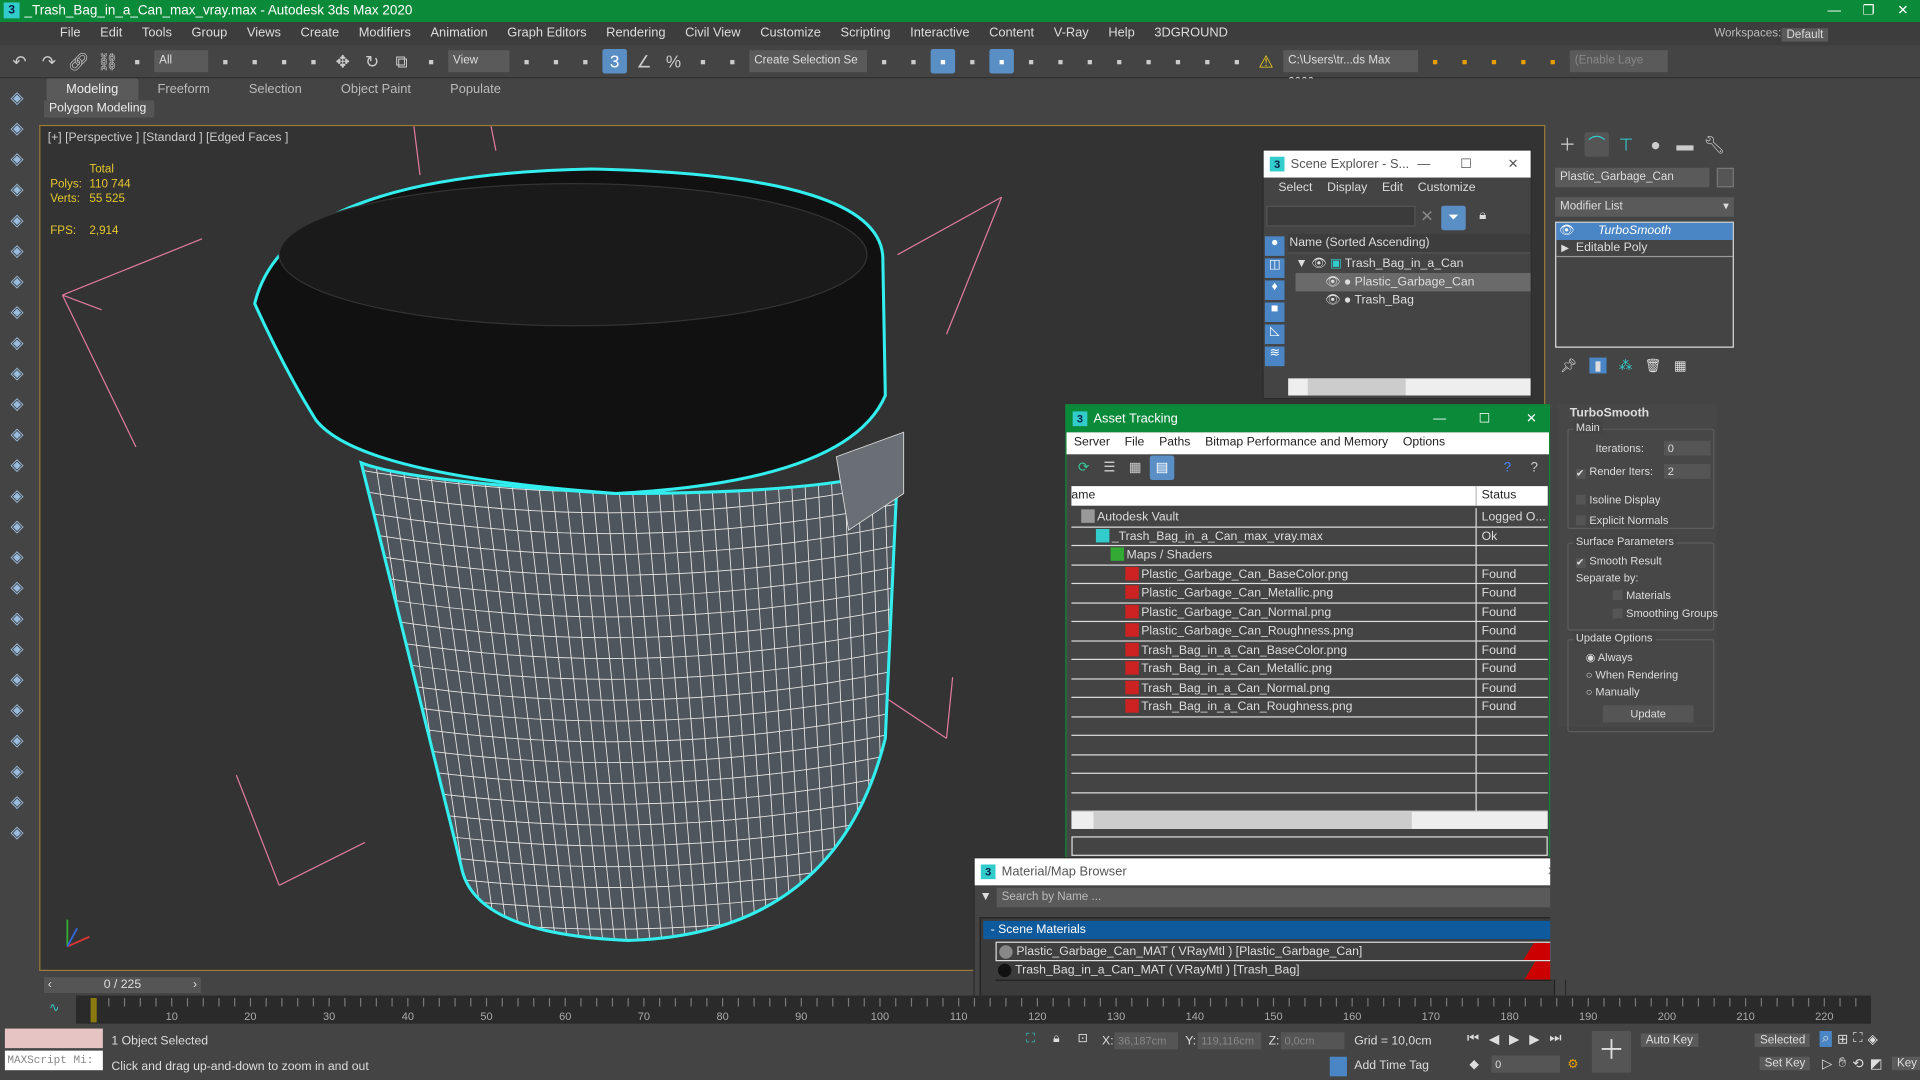 This screenshot has height=1080, width=1920. Describe the element at coordinates (17, 372) in the screenshot. I see `box-icon: ◈` at that location.